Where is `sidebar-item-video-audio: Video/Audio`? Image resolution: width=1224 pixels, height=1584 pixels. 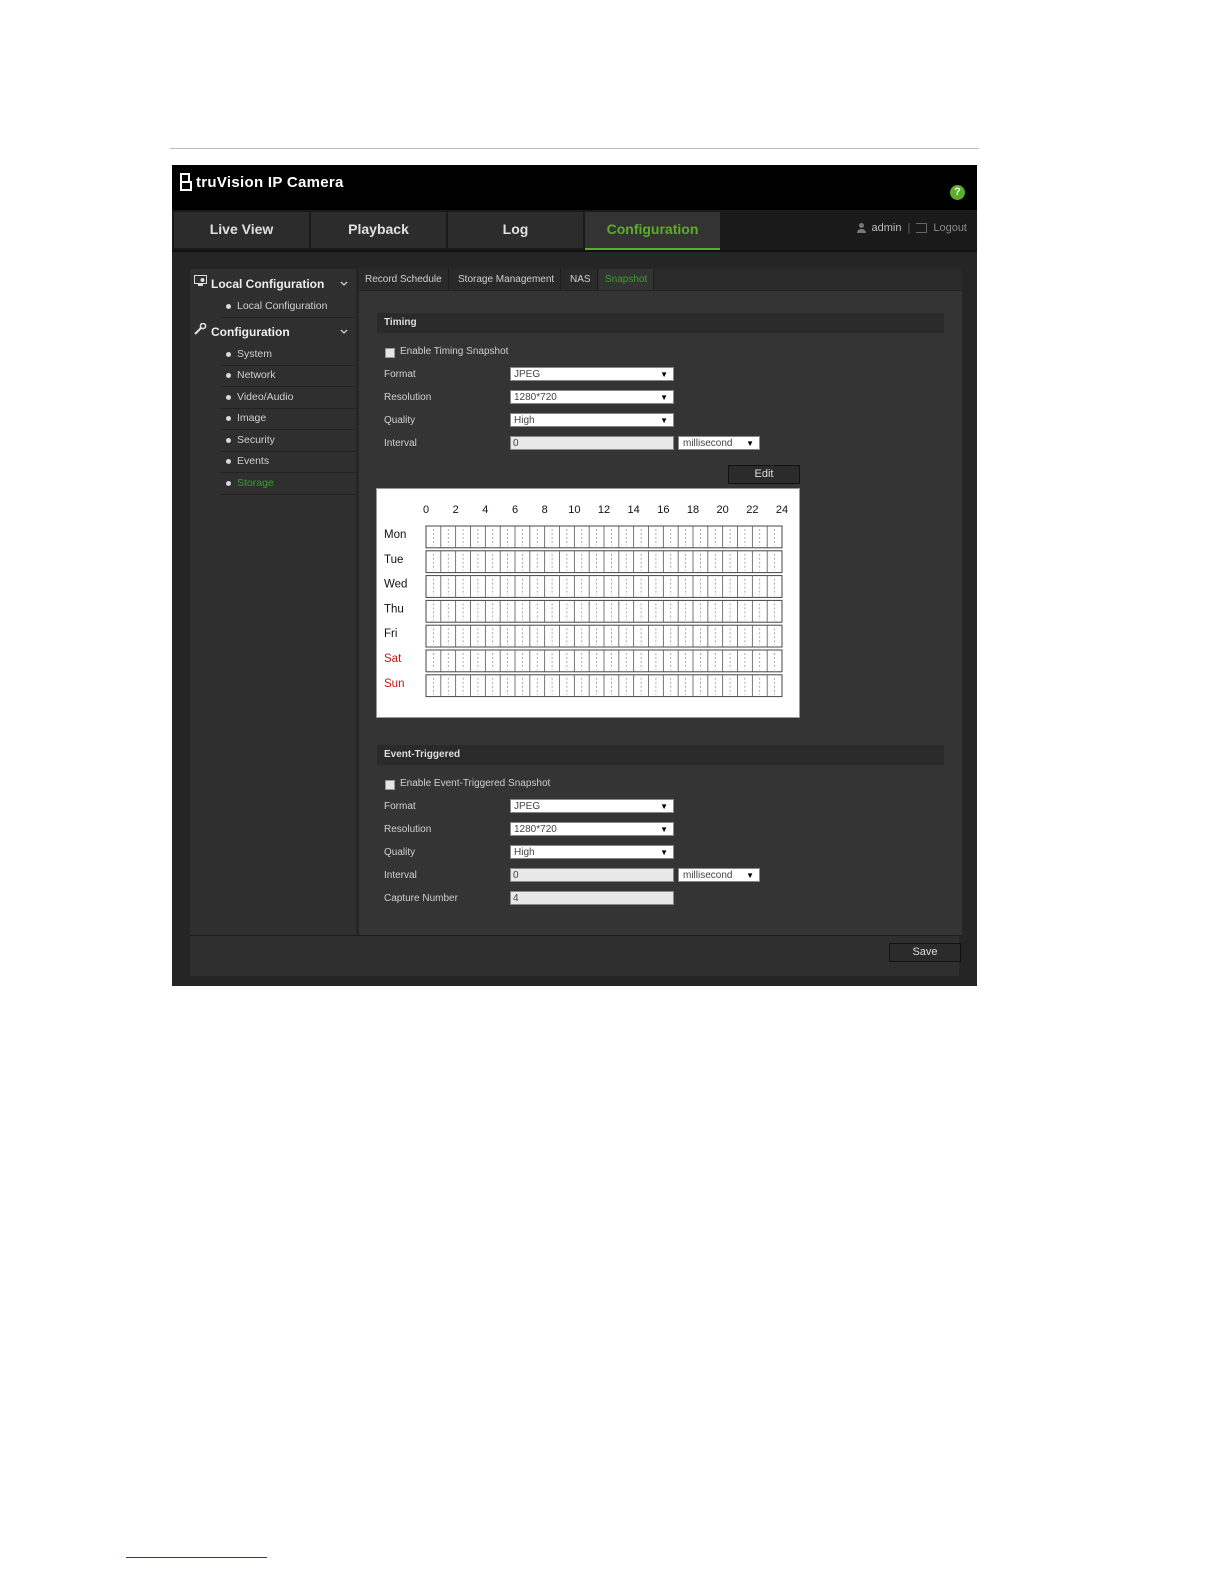 sidebar-item-video-audio: Video/Audio is located at coordinates (288, 398).